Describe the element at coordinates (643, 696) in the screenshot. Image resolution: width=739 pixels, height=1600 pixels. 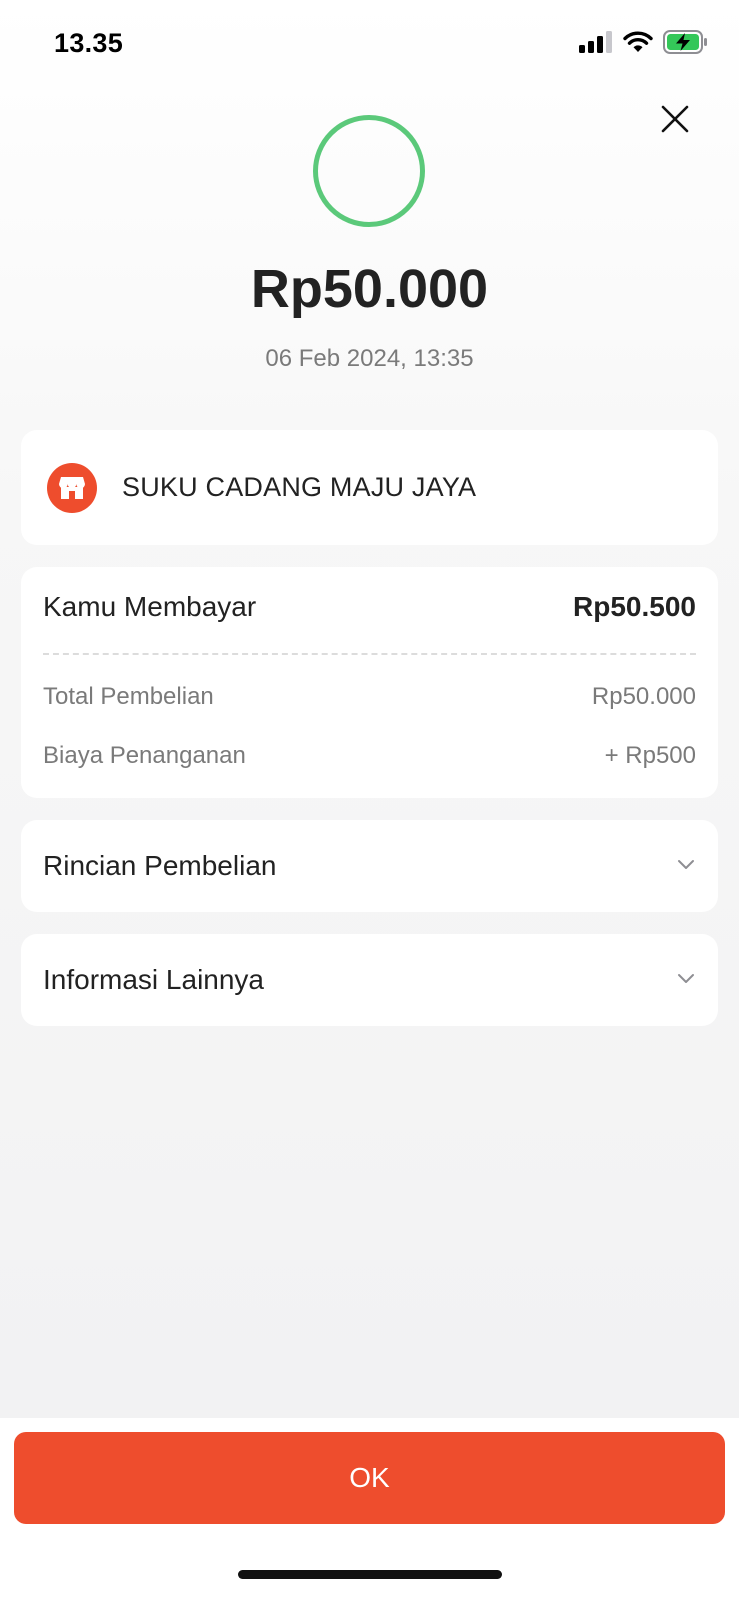
I see `purchase-total-value: Rp50.000` at that location.